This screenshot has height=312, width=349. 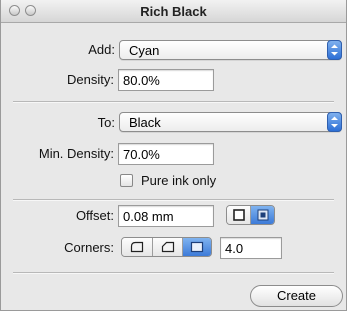 I want to click on window-title: Rich Black, so click(x=173, y=11).